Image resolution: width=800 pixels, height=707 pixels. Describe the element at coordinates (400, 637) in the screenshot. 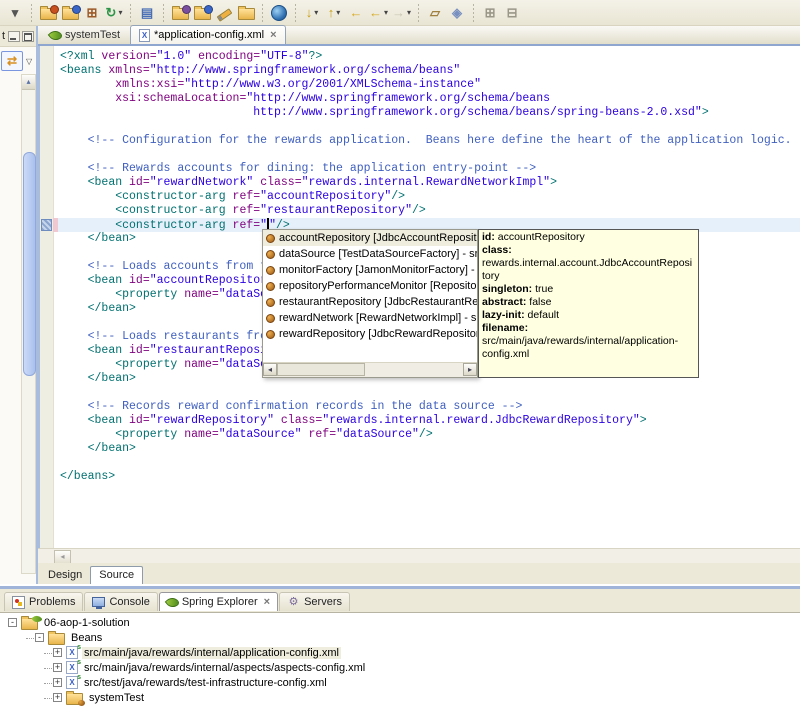

I see `tree-item: - Beans` at that location.